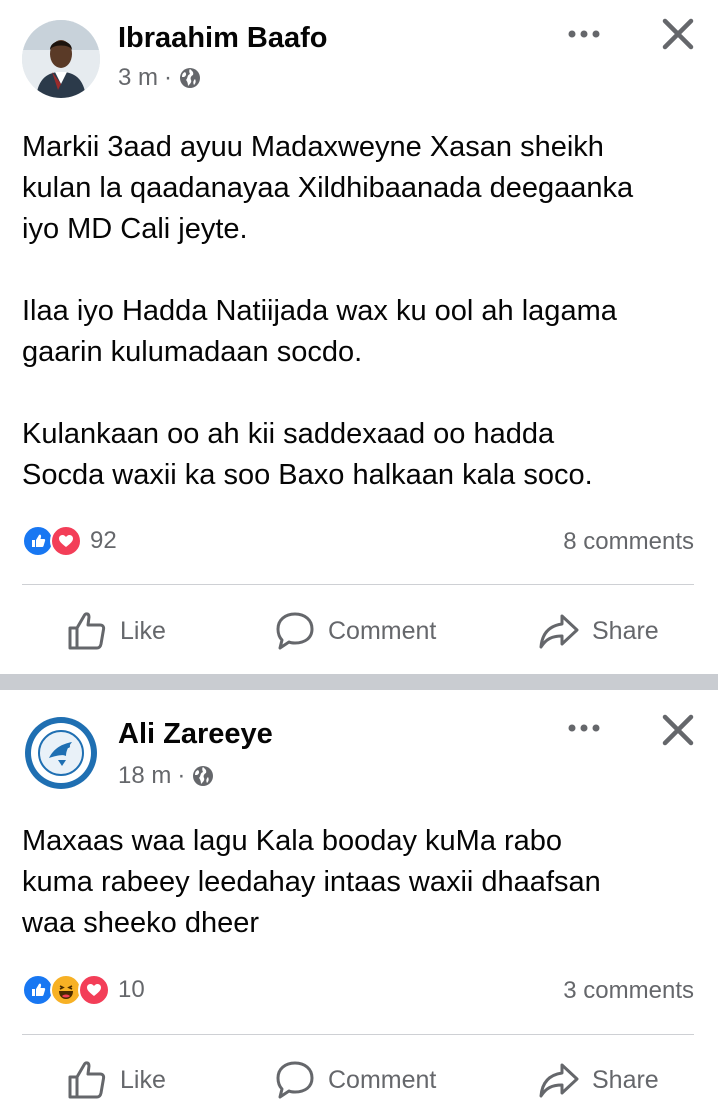 This screenshot has height=1105, width=718. What do you see at coordinates (195, 734) in the screenshot?
I see `author-name: Ali Zareeye` at bounding box center [195, 734].